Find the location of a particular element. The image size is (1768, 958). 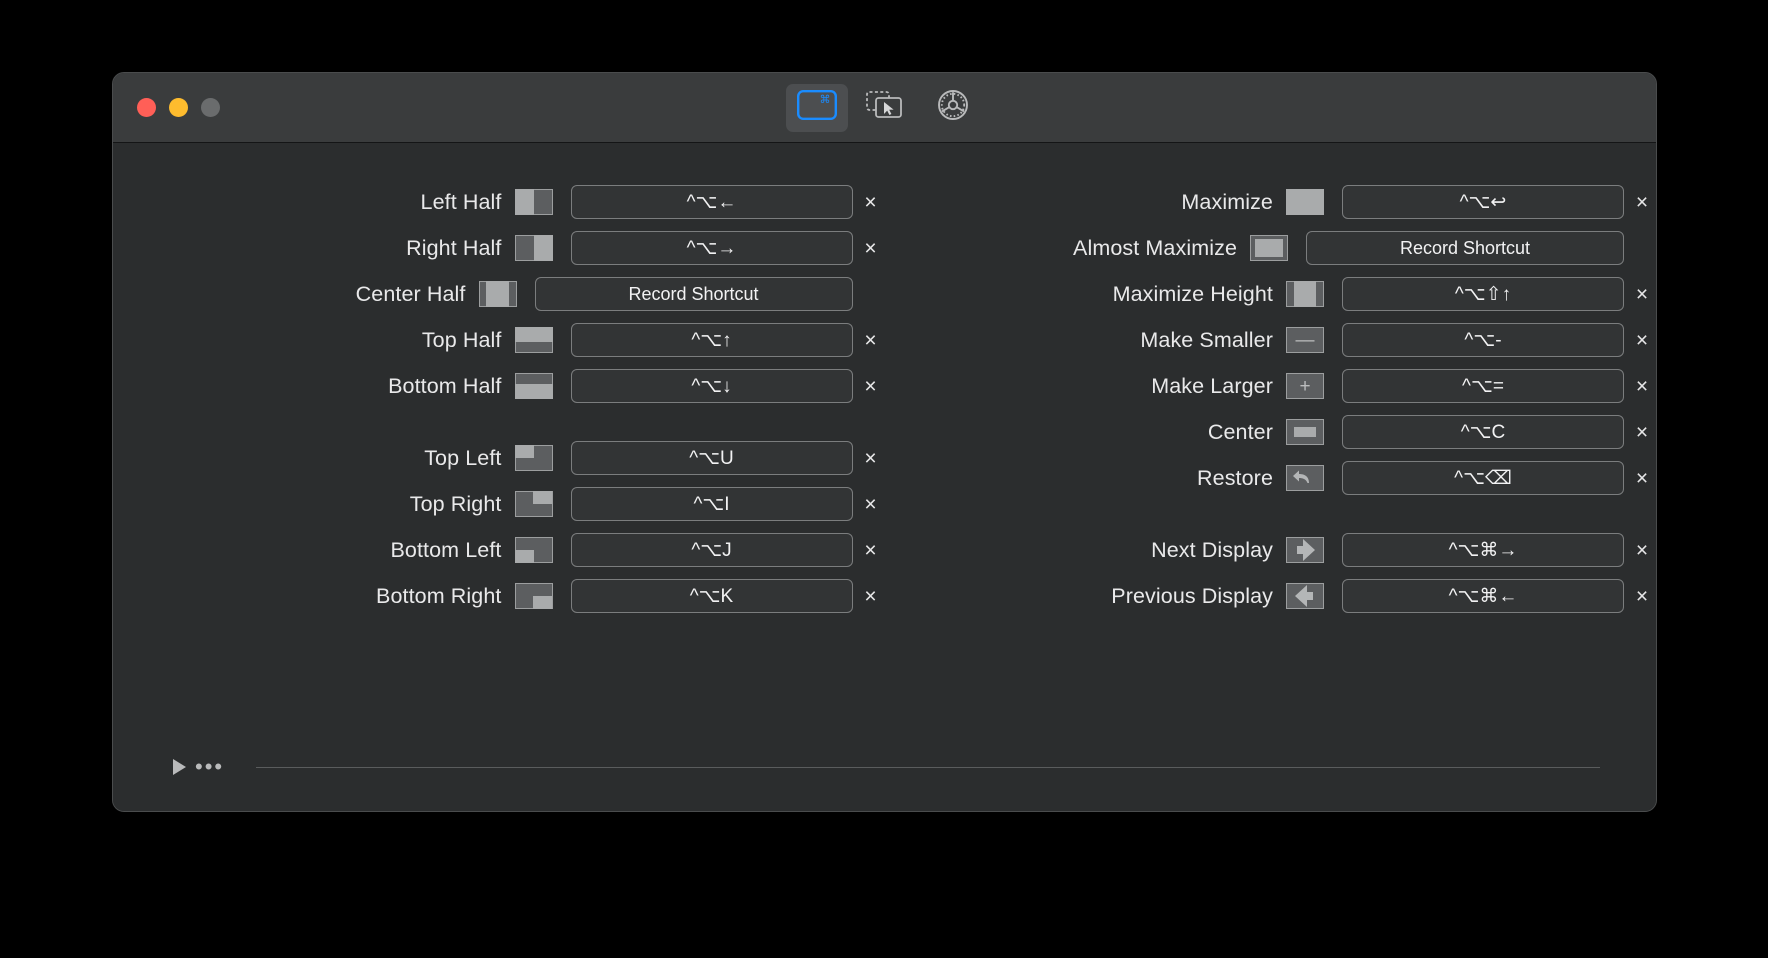

footer-bar: ••• is located at coordinates (884, 767).